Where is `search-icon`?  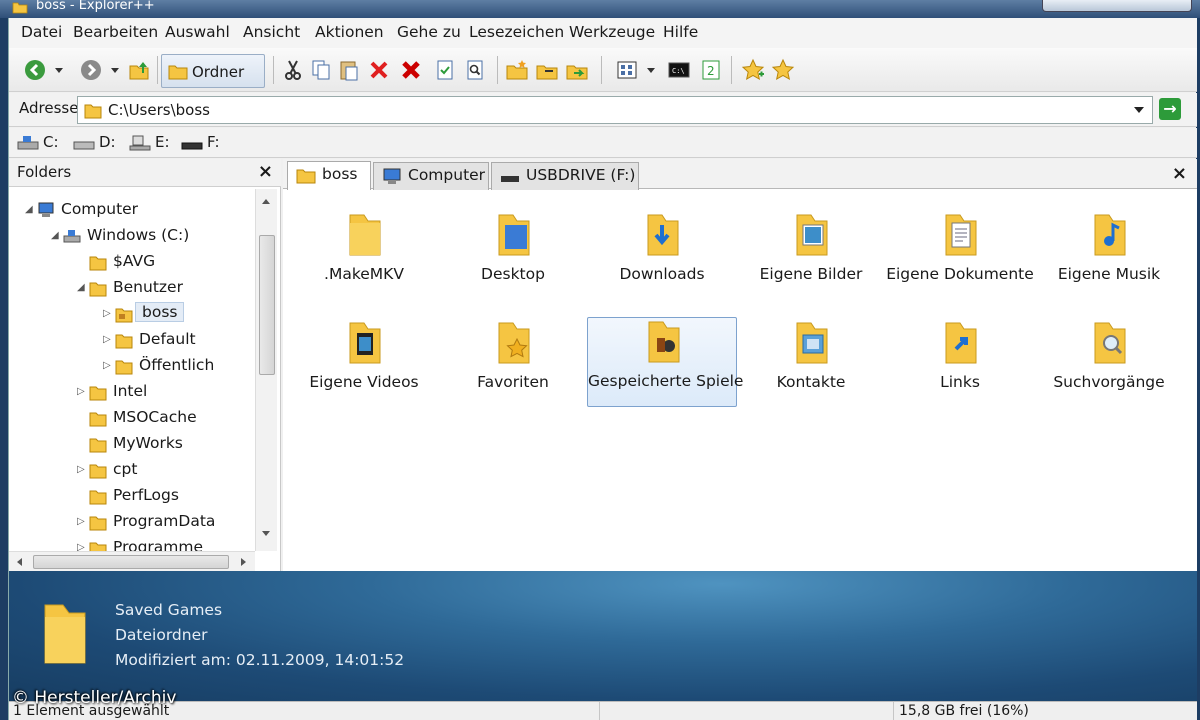 search-icon is located at coordinates (475, 70).